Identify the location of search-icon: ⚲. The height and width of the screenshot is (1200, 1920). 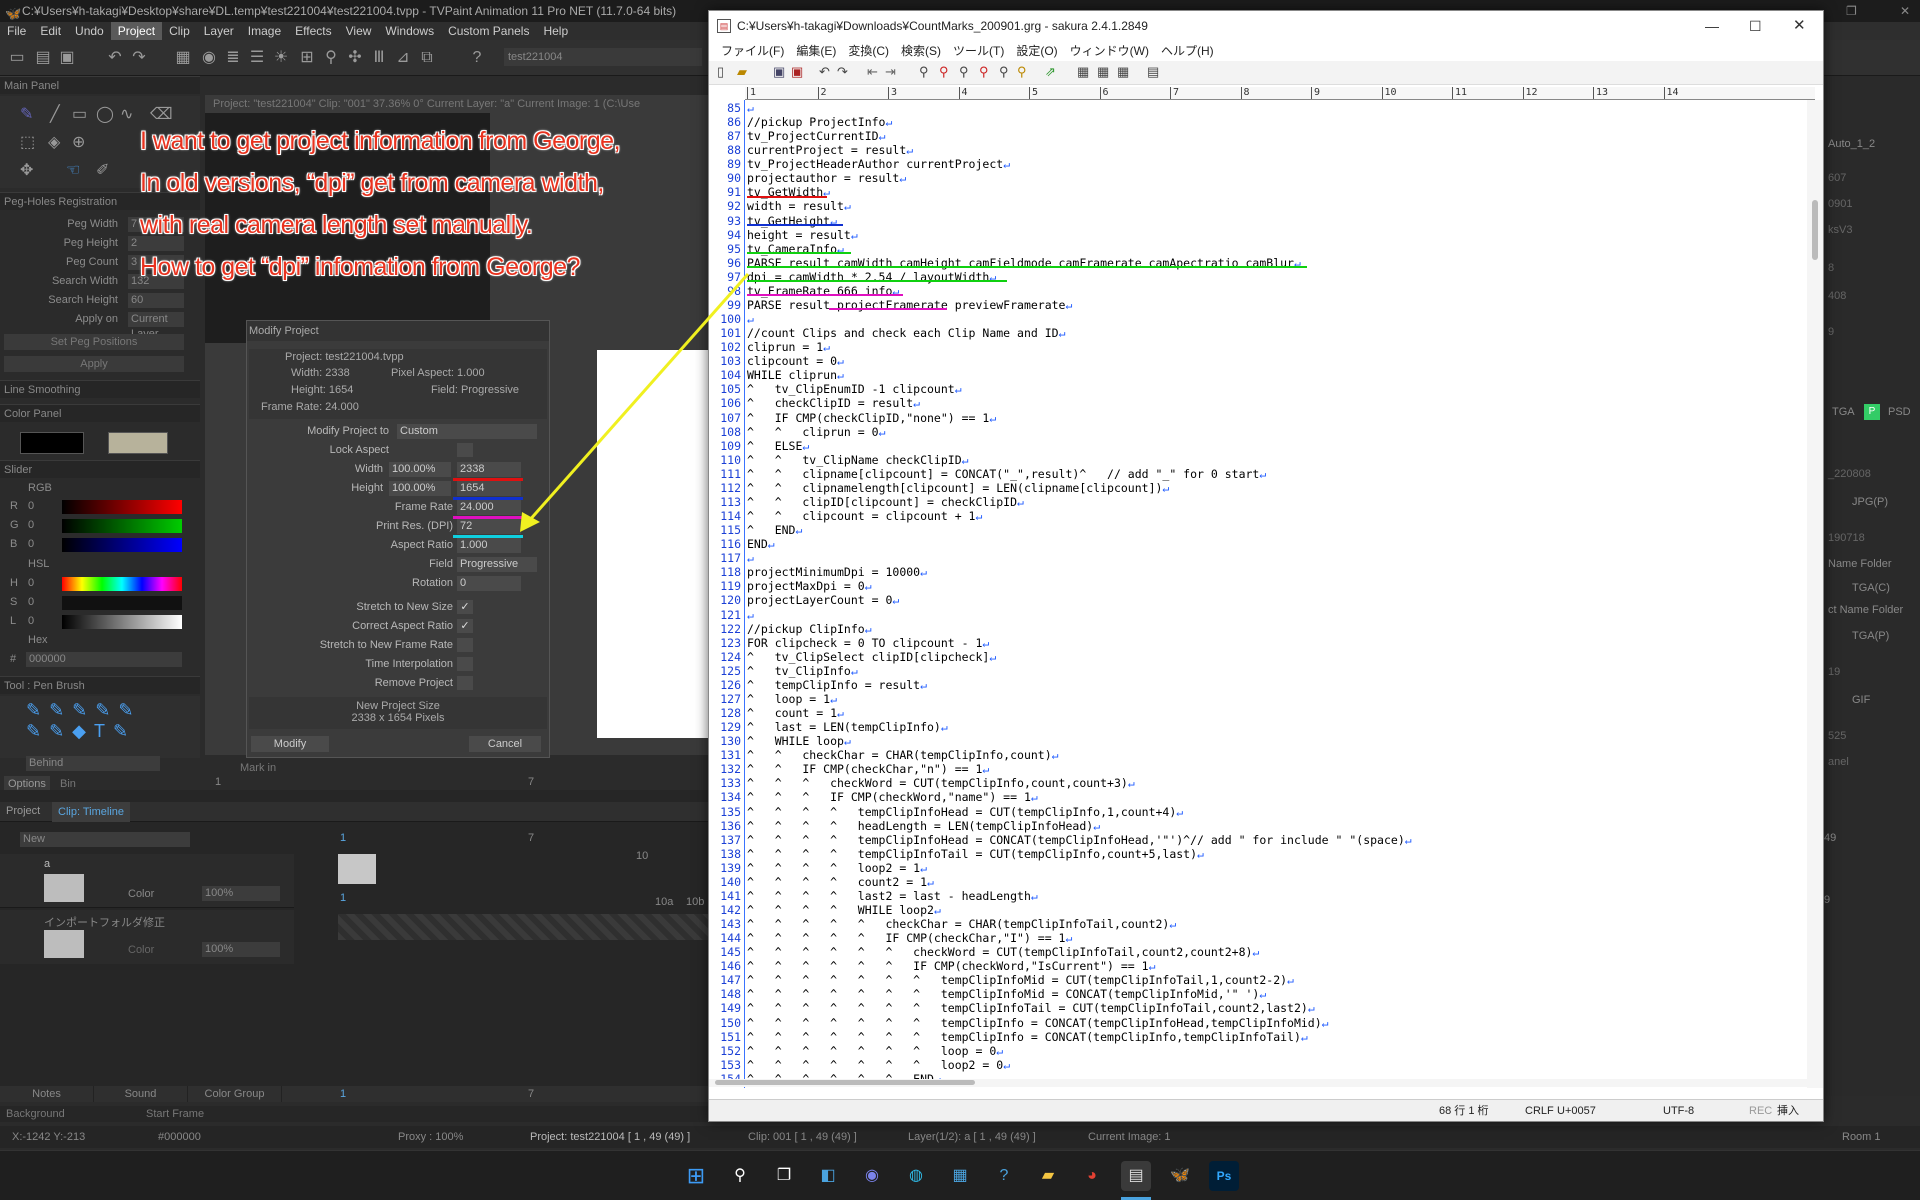
(740, 1176).